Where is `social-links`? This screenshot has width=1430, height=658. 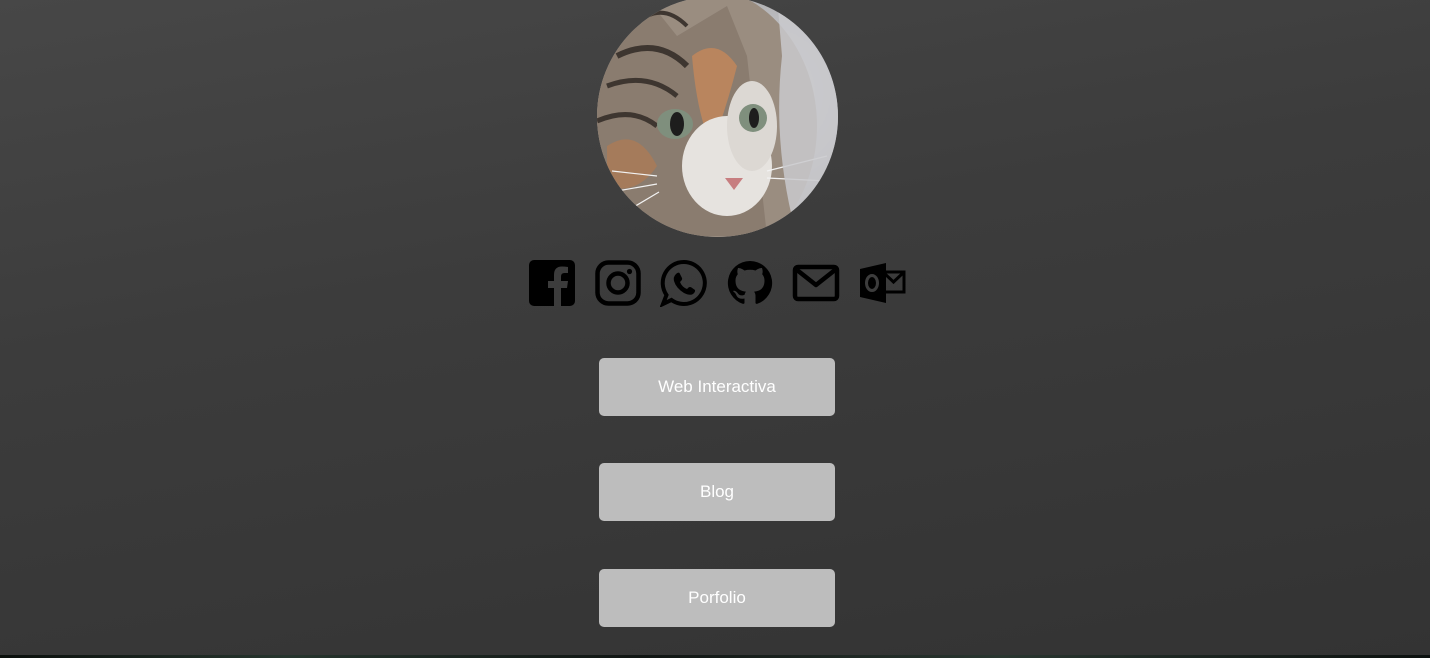
social-links is located at coordinates (718, 283).